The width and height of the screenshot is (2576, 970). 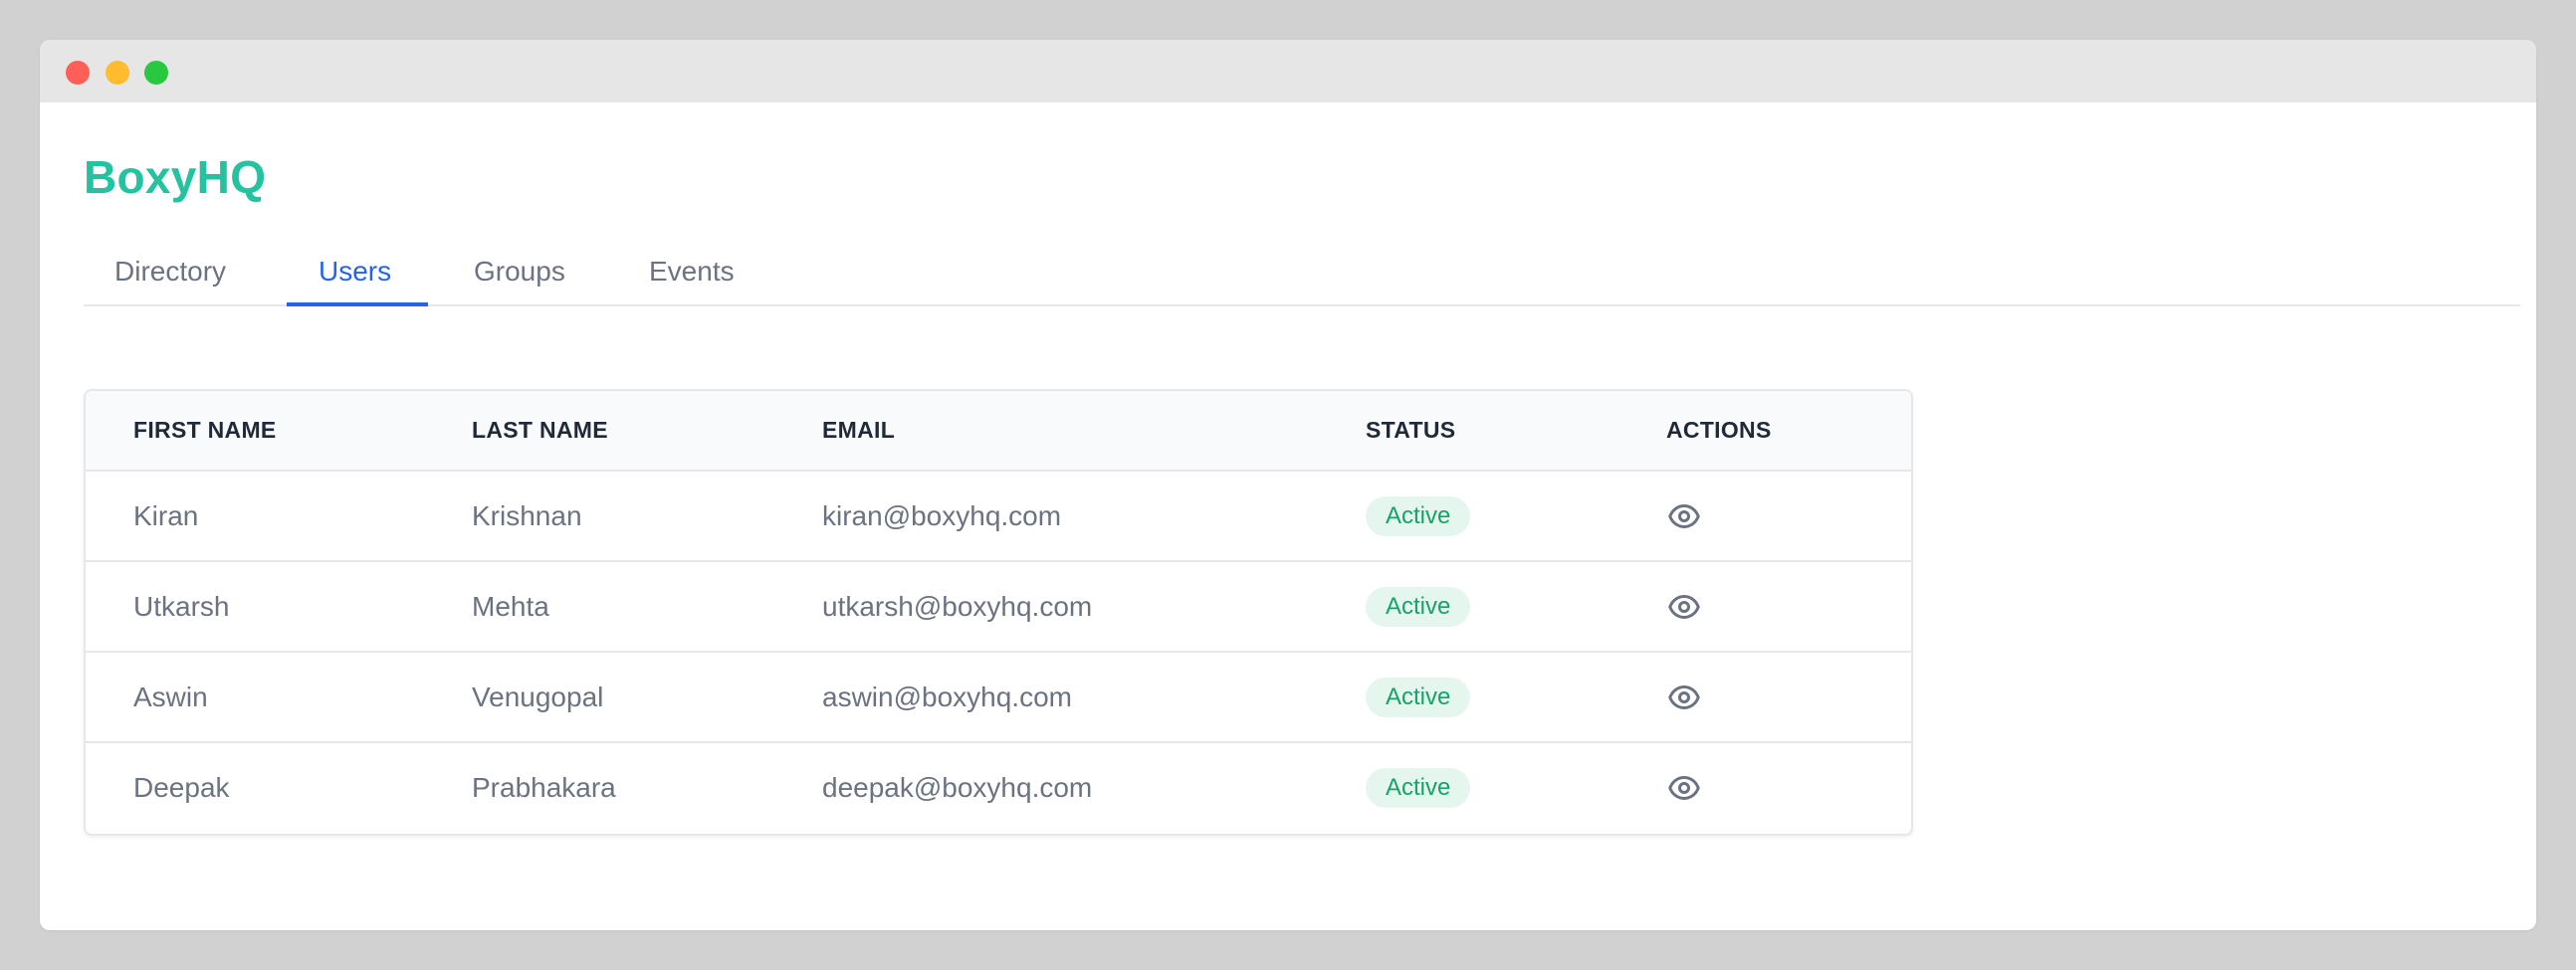 What do you see at coordinates (170, 696) in the screenshot?
I see `cell-first-name: Aswin` at bounding box center [170, 696].